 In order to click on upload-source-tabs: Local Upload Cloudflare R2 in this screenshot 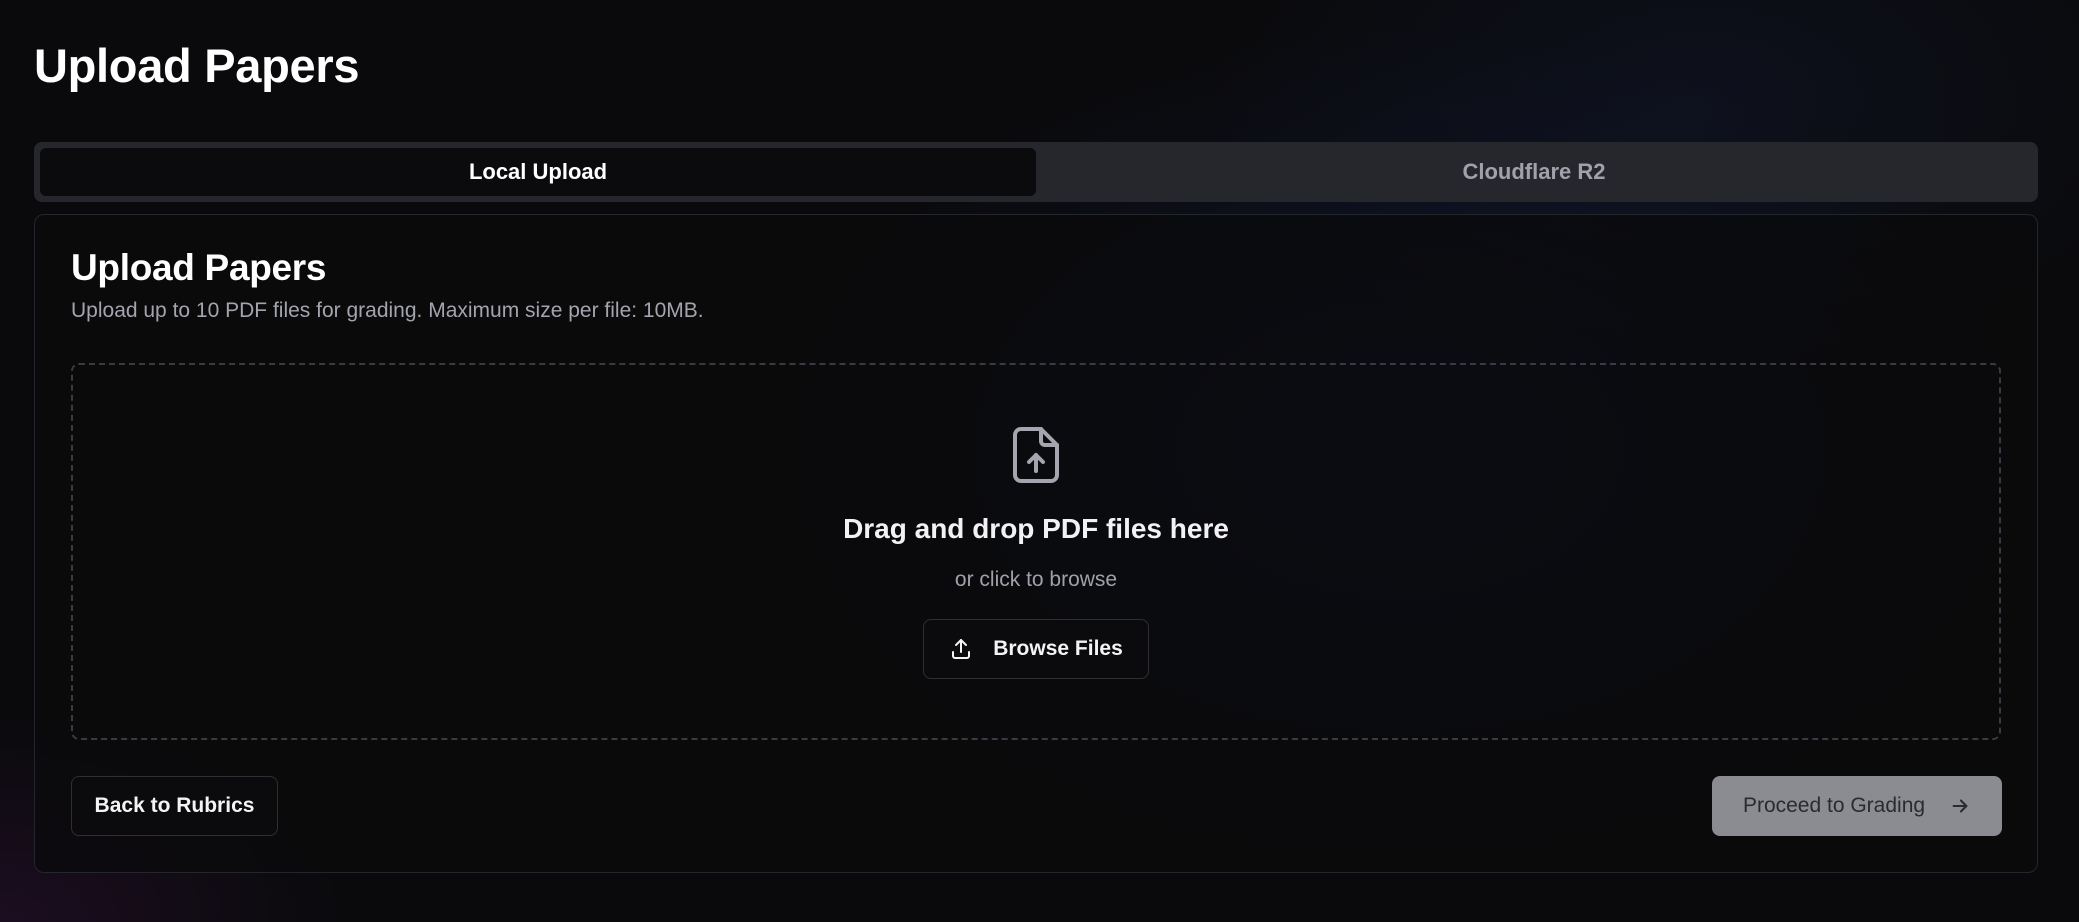, I will do `click(1036, 172)`.